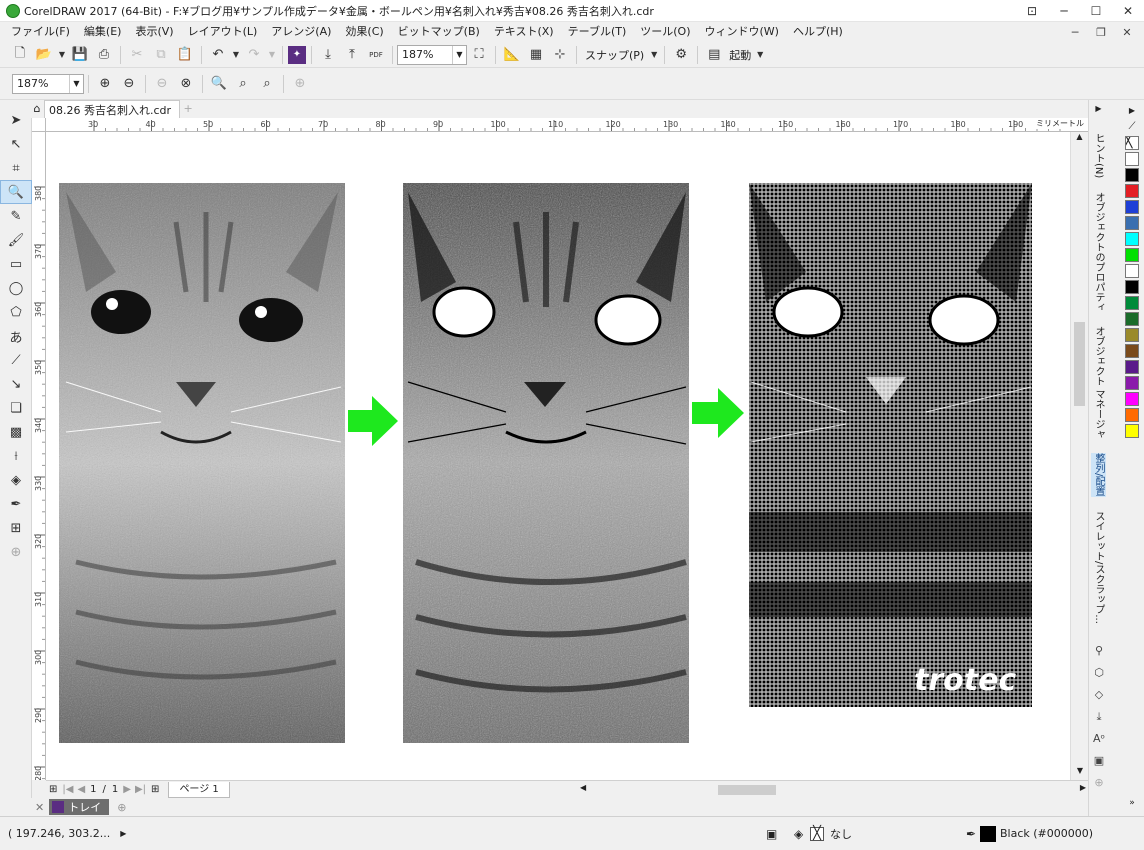 The width and height of the screenshot is (1144, 850). Describe the element at coordinates (1132, 803) in the screenshot. I see `palette-scroll-down-icon: »` at that location.